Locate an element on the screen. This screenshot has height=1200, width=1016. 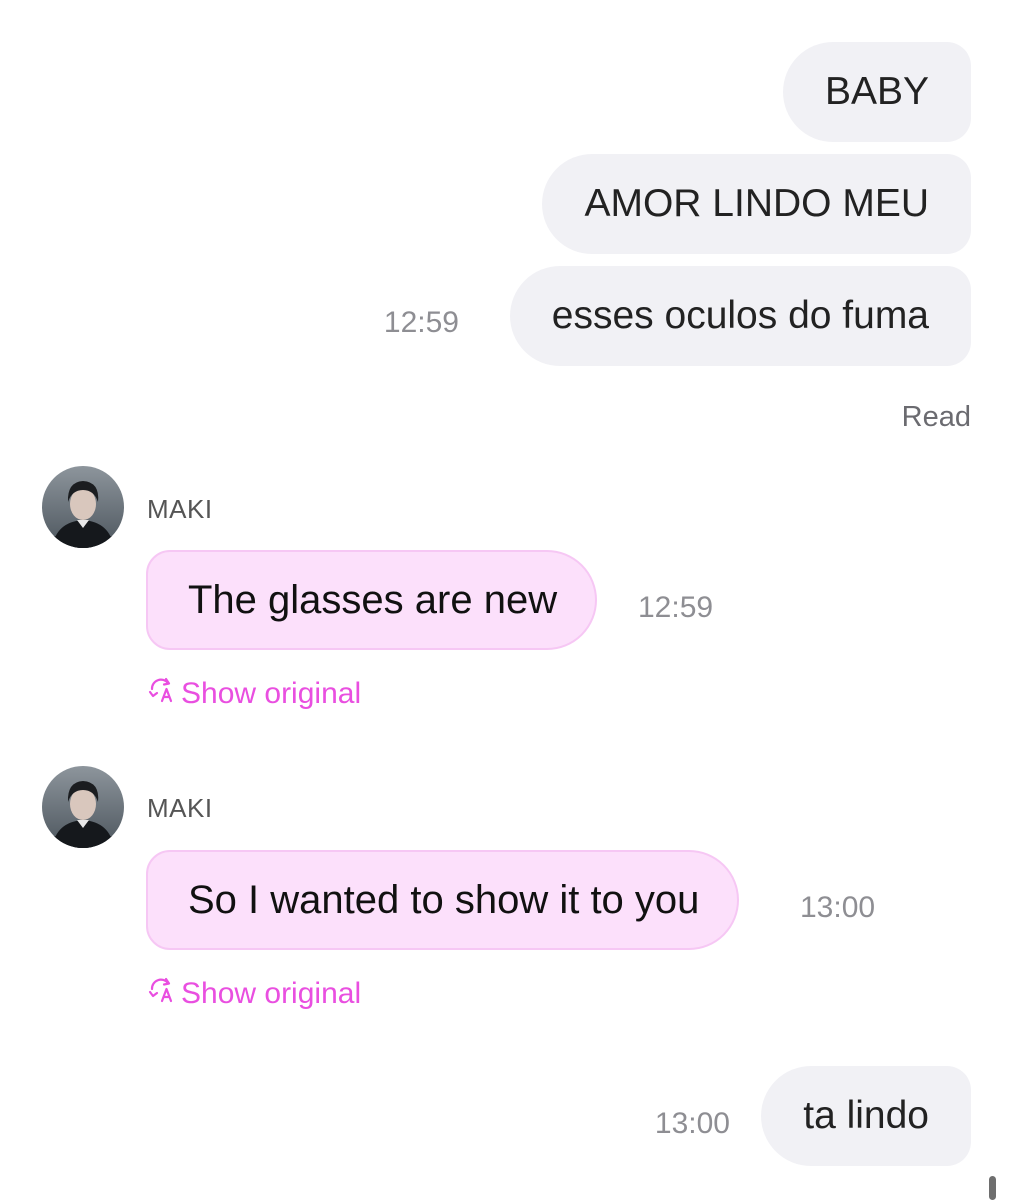
outgoing-message-bubble: esses oculos do fuma is located at coordinates (740, 316).